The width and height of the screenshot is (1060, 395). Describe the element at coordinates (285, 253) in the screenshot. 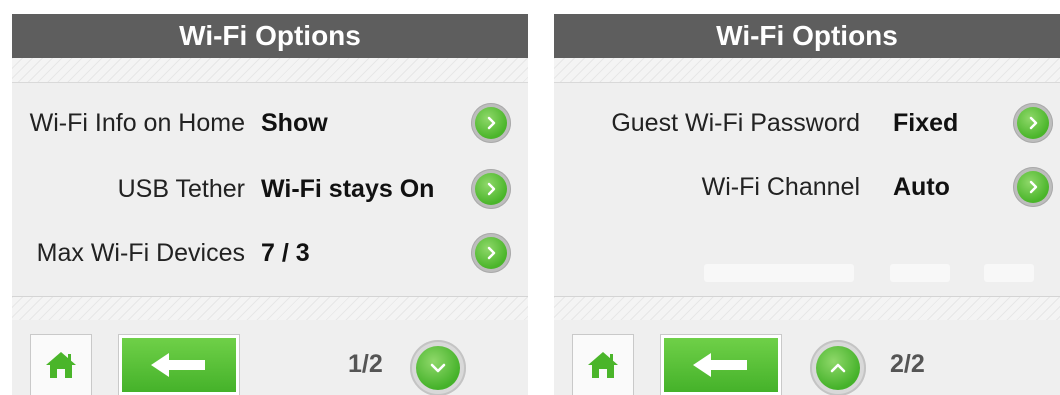

I see `setting-value: 7 / 3` at that location.